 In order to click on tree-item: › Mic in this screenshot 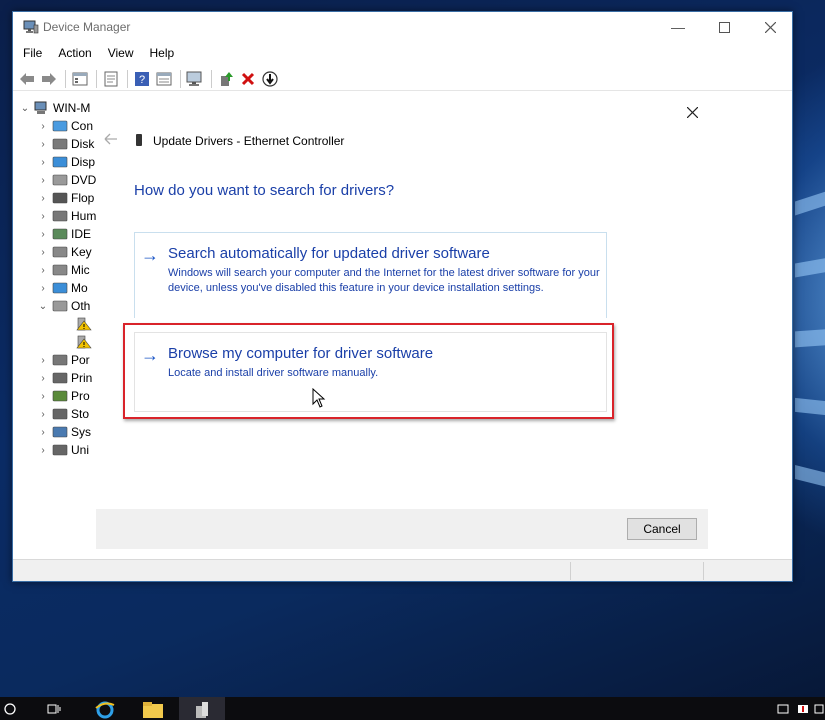, I will do `click(63, 270)`.